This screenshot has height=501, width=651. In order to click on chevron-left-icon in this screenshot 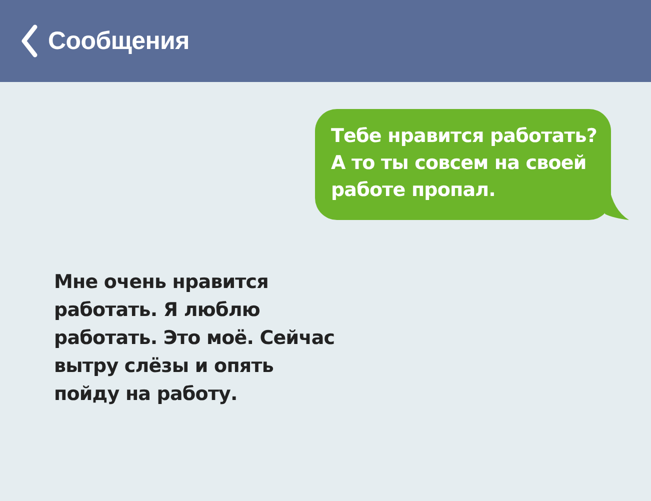, I will do `click(29, 41)`.